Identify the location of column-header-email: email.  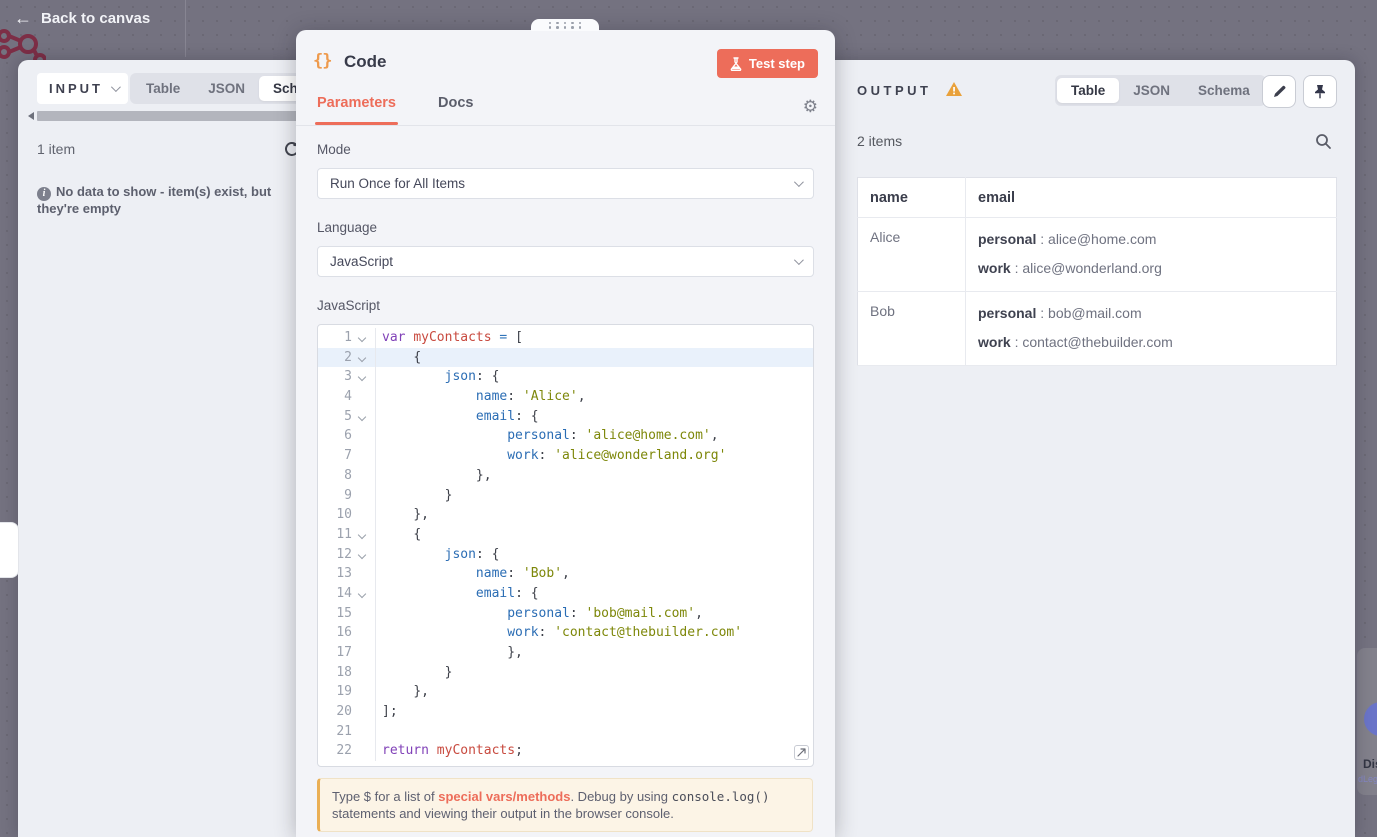
(1151, 197).